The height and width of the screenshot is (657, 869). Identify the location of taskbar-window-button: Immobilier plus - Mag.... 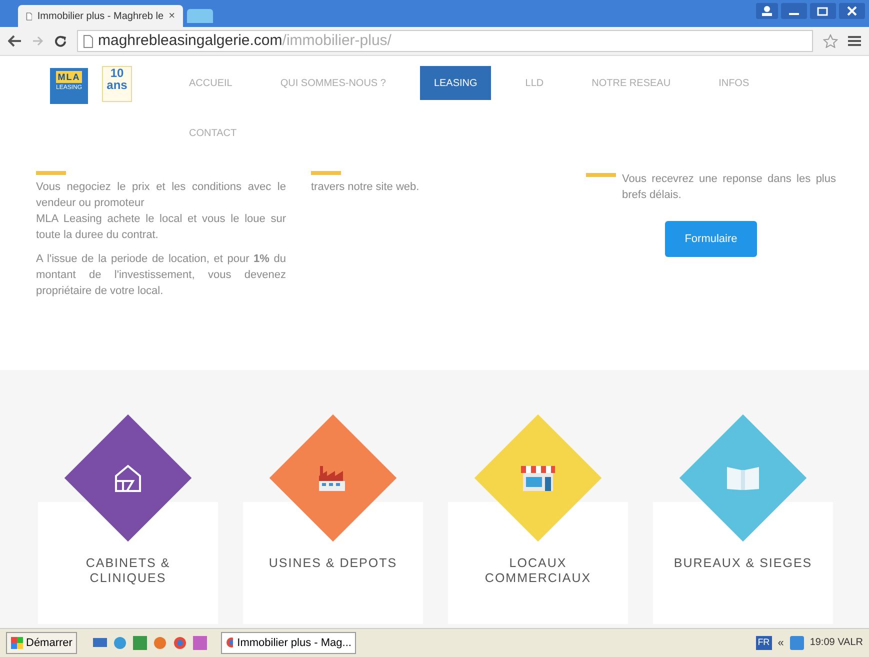
(288, 643).